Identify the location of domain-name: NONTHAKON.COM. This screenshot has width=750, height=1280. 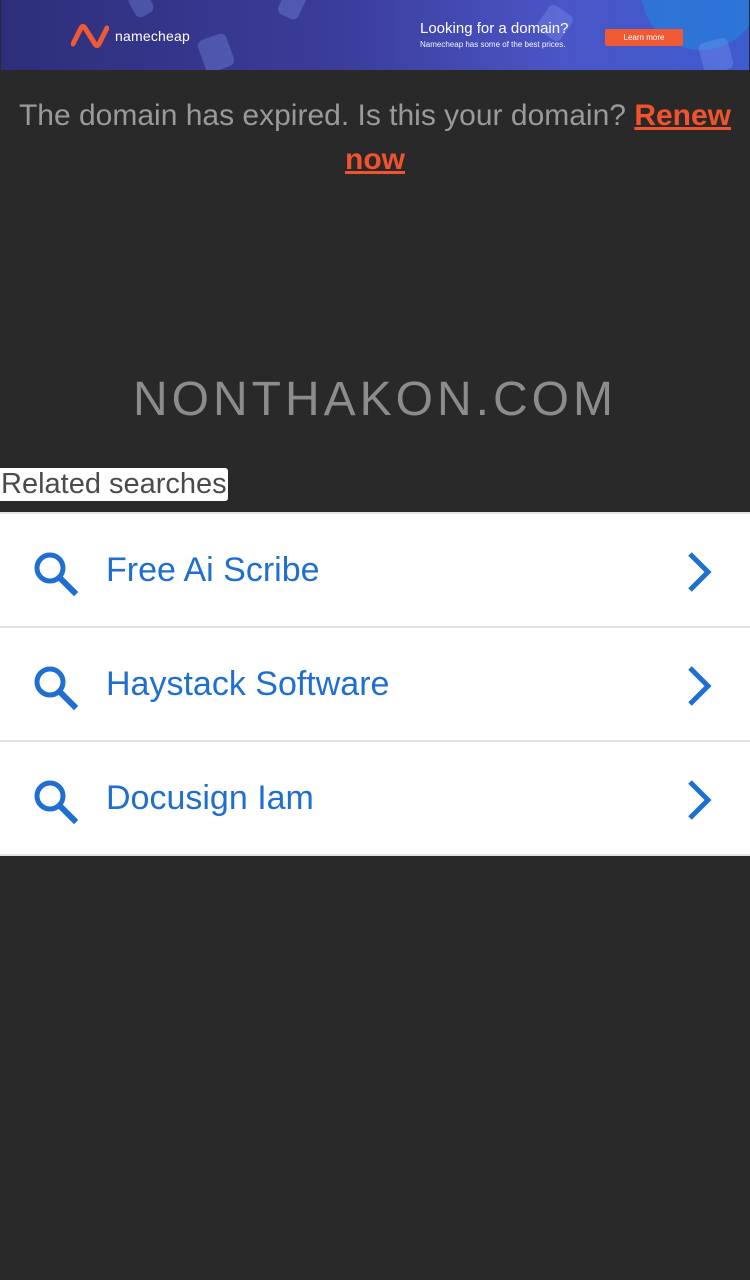
(375, 399).